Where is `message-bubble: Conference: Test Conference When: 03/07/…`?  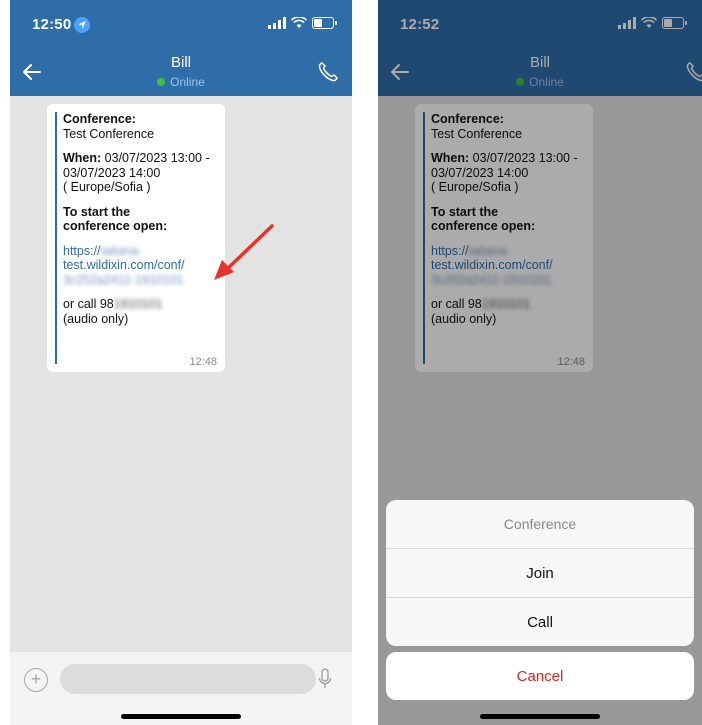
message-bubble: Conference: Test Conference When: 03/07/… is located at coordinates (136, 238).